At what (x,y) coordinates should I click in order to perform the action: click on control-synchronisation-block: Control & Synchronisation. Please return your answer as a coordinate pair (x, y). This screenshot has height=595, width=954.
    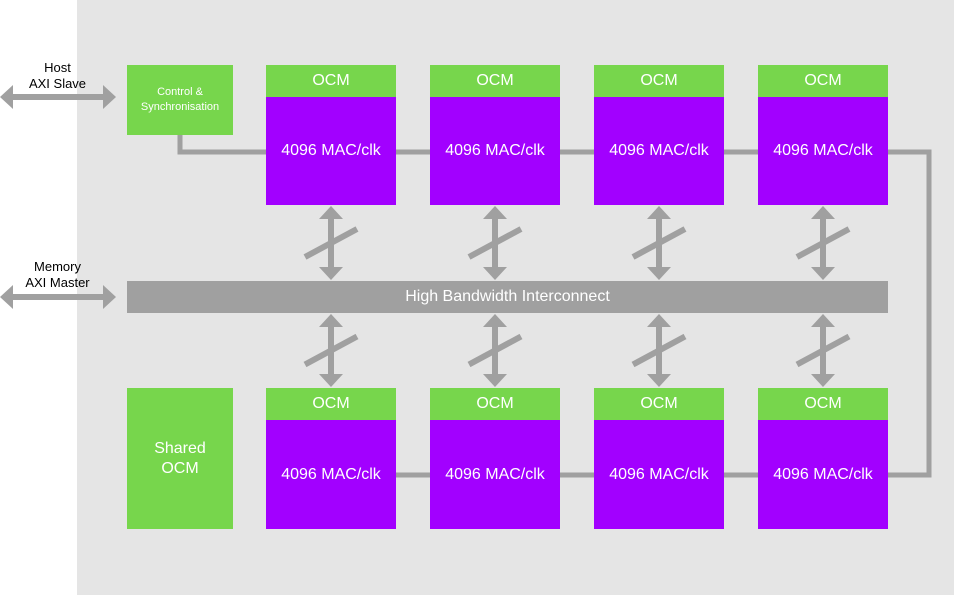
    Looking at the image, I should click on (180, 100).